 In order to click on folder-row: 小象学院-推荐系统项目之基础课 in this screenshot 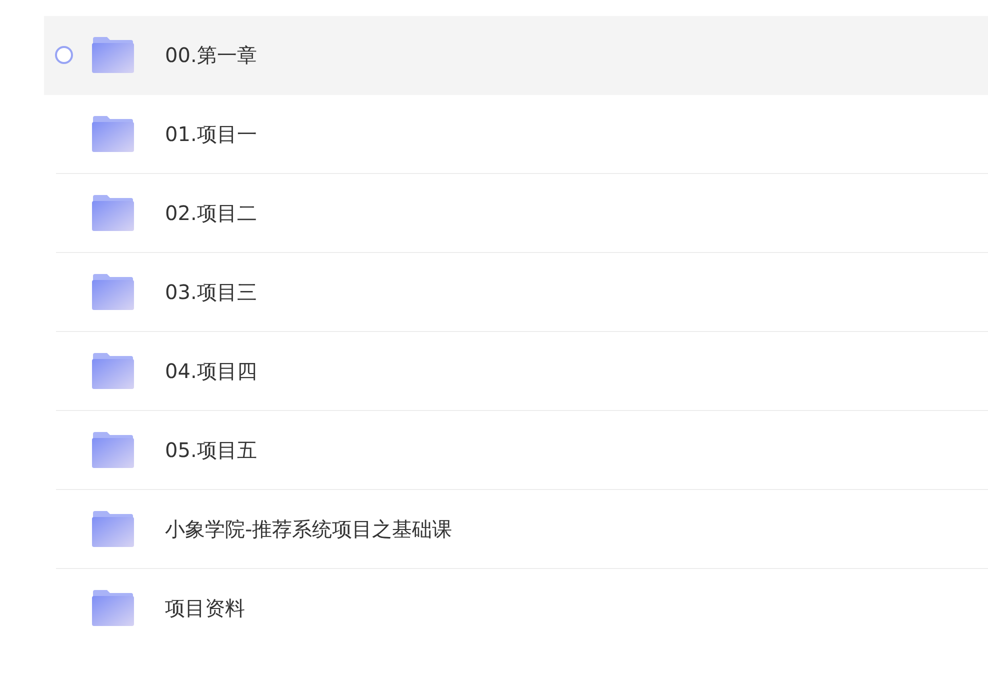, I will do `click(522, 529)`.